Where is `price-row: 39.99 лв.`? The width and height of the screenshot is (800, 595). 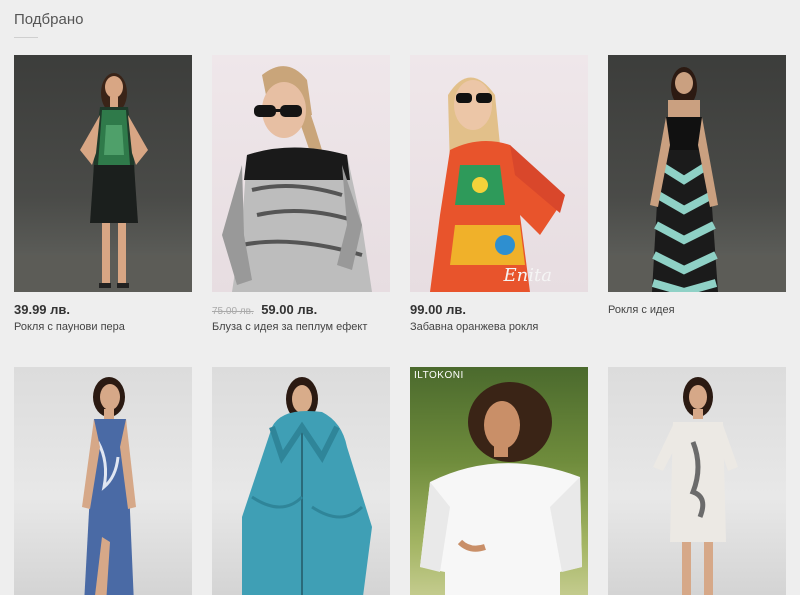 price-row: 39.99 лв. is located at coordinates (103, 310).